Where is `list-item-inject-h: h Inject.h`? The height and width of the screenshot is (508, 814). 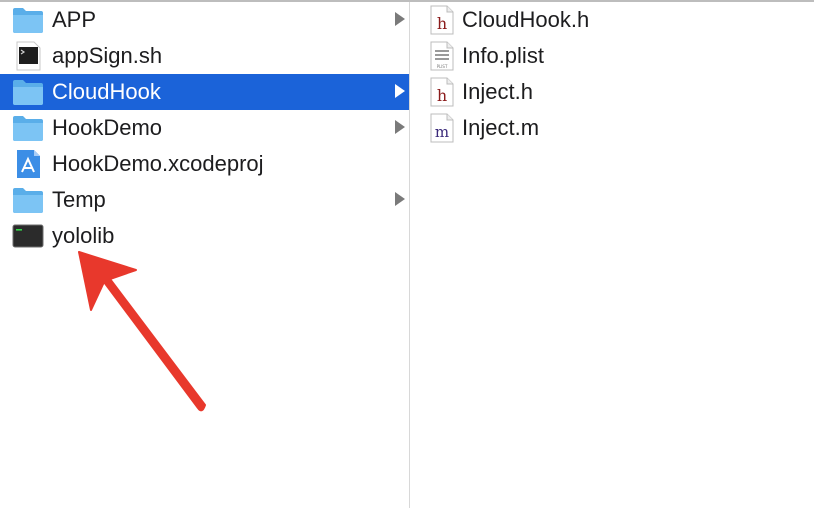 list-item-inject-h: h Inject.h is located at coordinates (612, 92).